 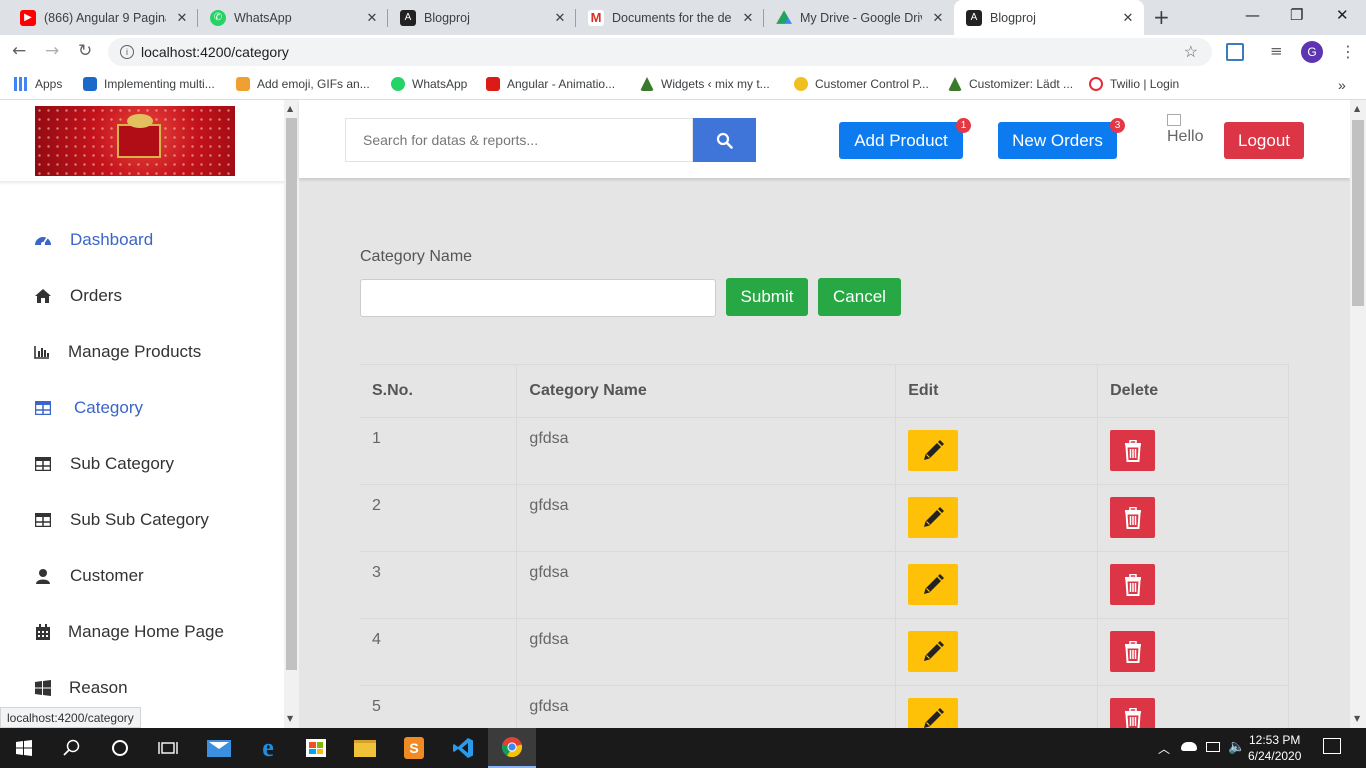 I want to click on browser-tab: M Documents for the dem ✕, so click(x=670, y=17).